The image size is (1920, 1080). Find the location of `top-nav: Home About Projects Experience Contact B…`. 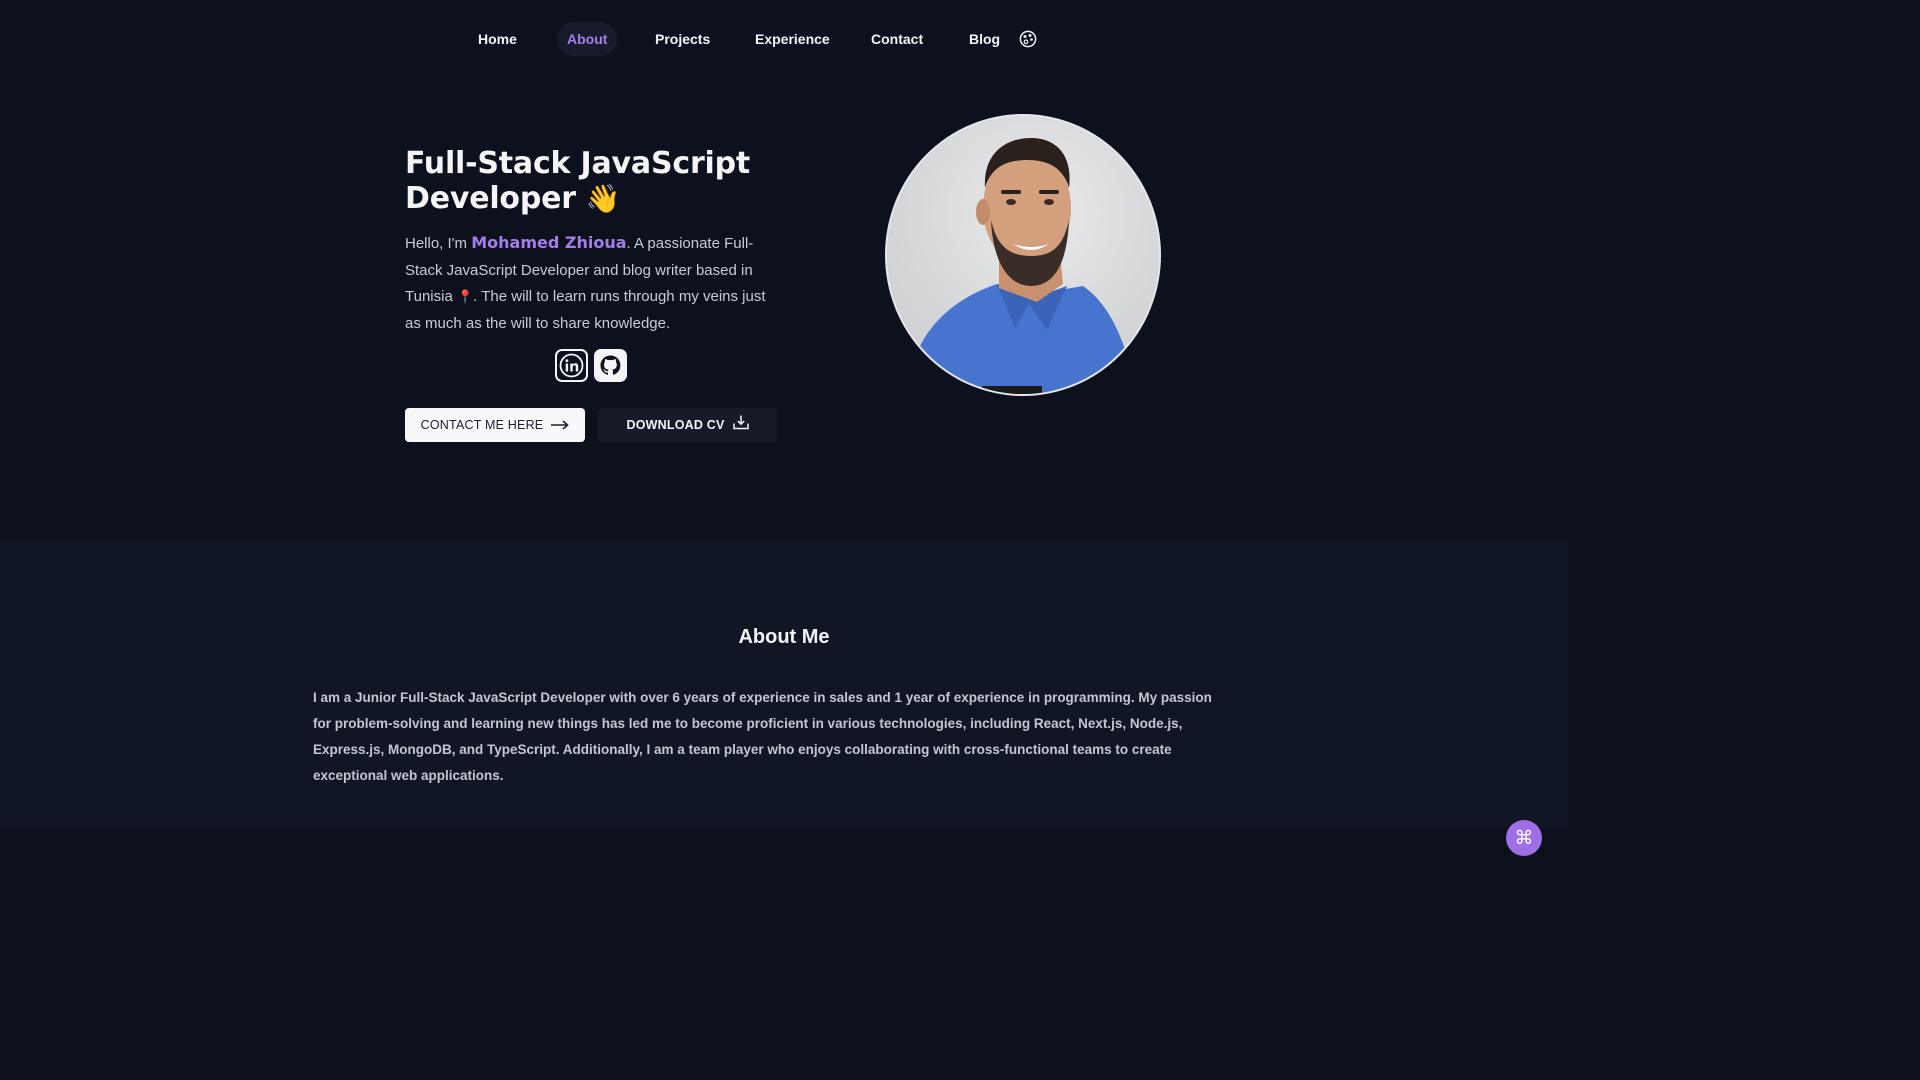

top-nav: Home About Projects Experience Contact B… is located at coordinates (784, 39).